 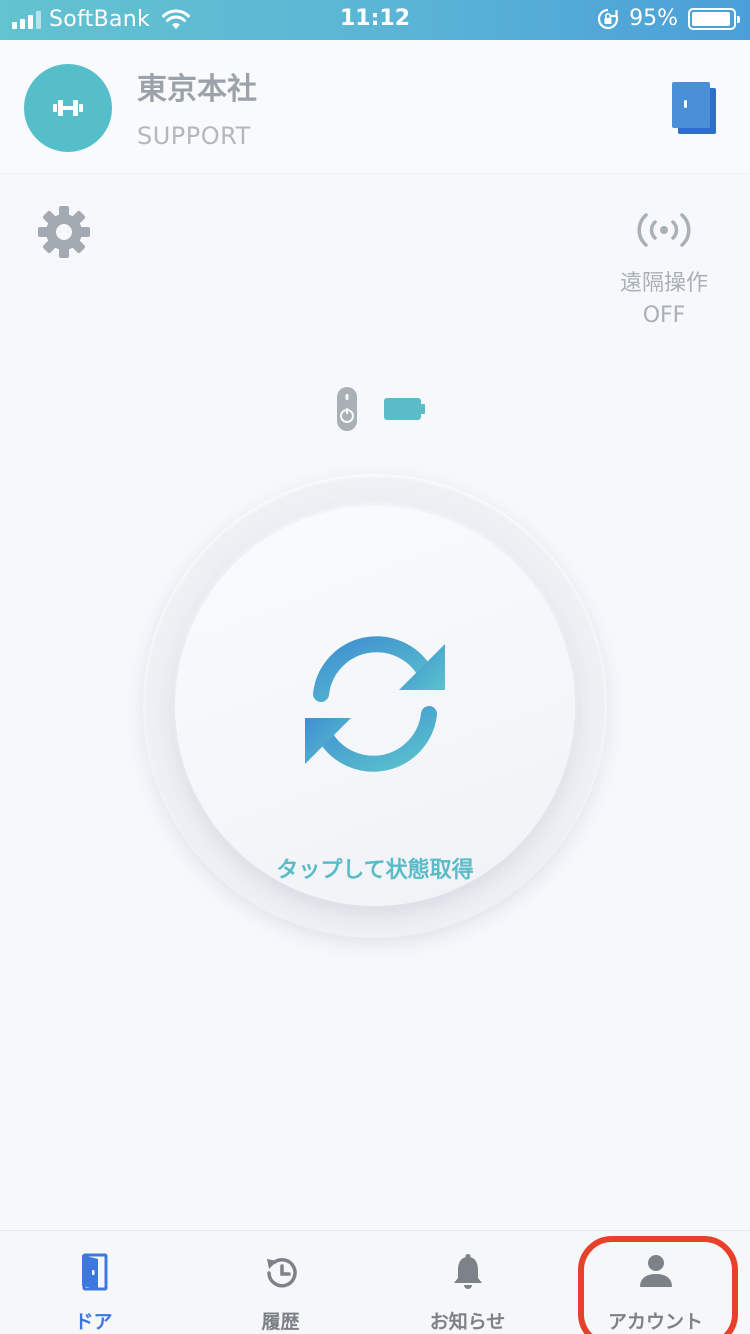 I want to click on tab-history-label: 履歴, so click(x=280, y=1322).